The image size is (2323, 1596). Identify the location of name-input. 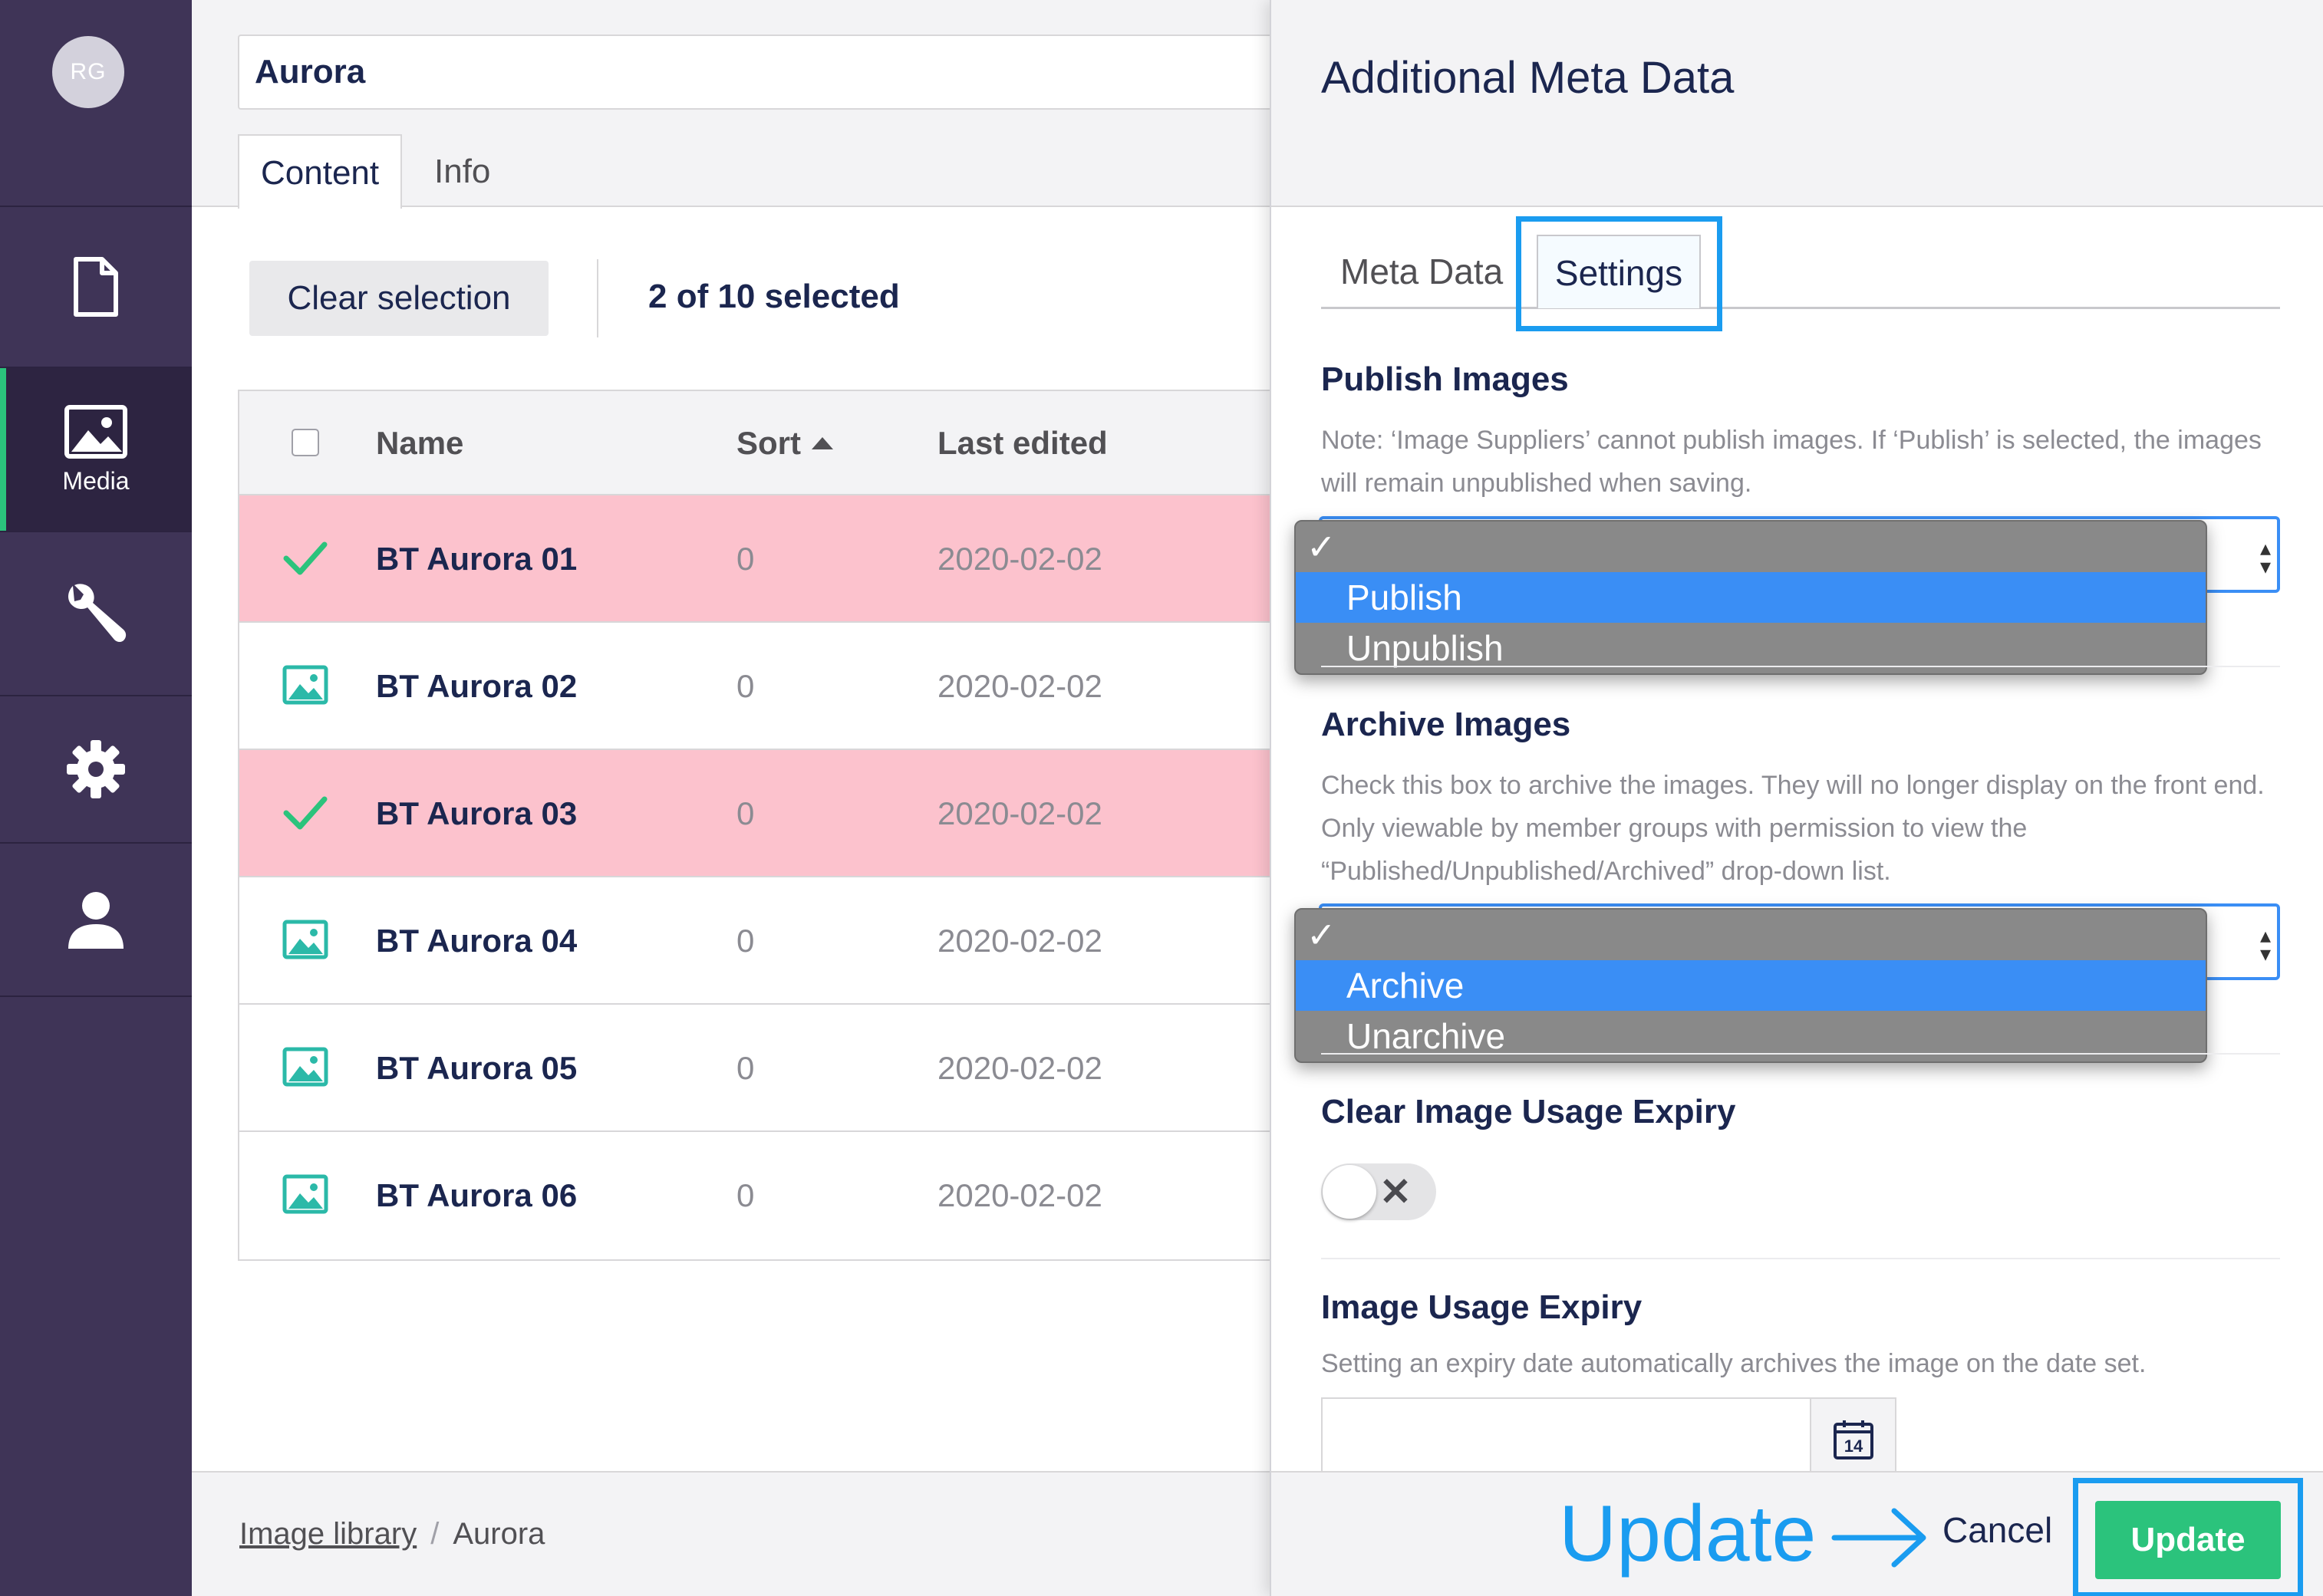
(760, 72).